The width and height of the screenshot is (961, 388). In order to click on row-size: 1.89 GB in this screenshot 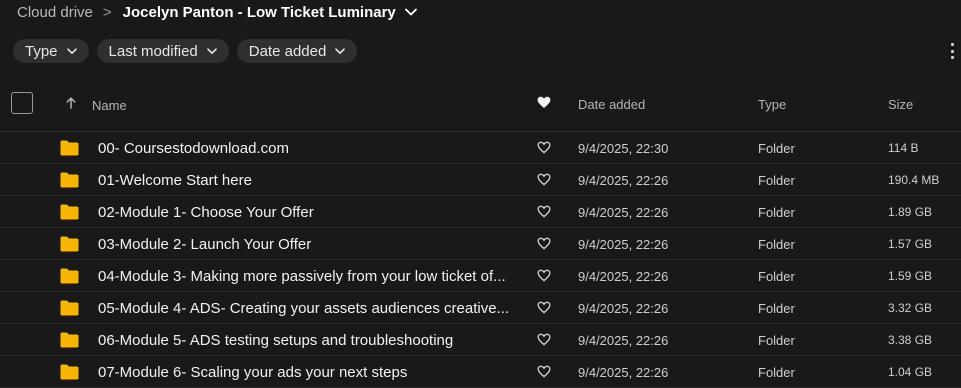, I will do `click(910, 212)`.